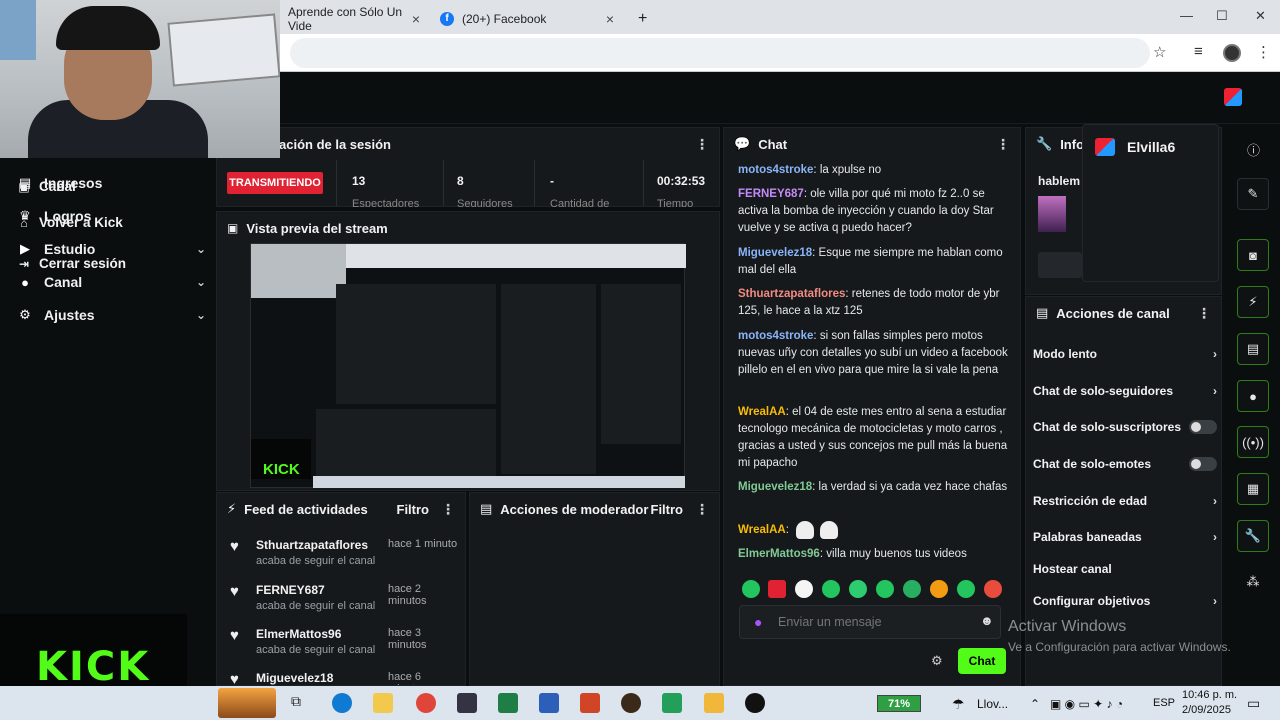 The width and height of the screenshot is (1280, 720). What do you see at coordinates (779, 554) in the screenshot?
I see `chat-username: ElmerMattos96` at bounding box center [779, 554].